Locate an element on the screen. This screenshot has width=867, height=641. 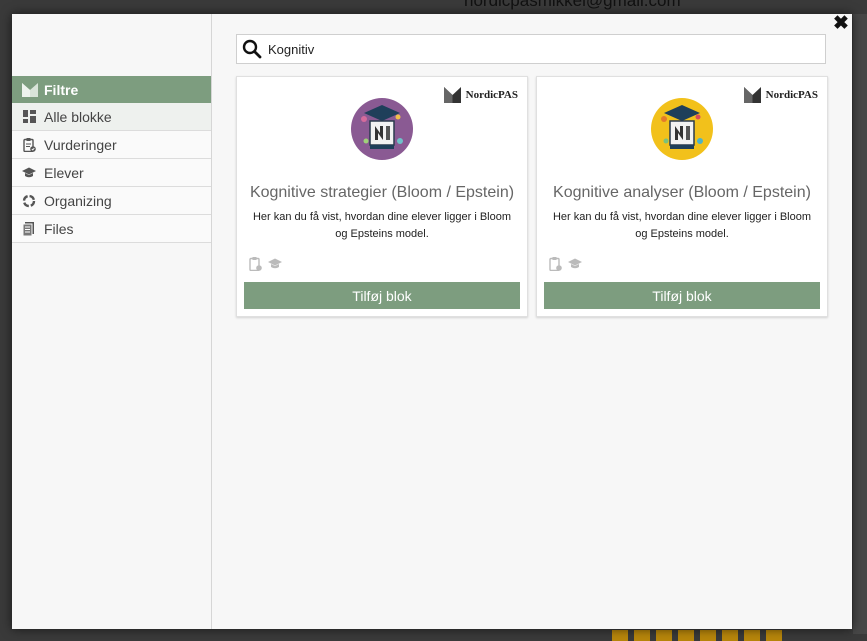
search-input is located at coordinates (538, 49).